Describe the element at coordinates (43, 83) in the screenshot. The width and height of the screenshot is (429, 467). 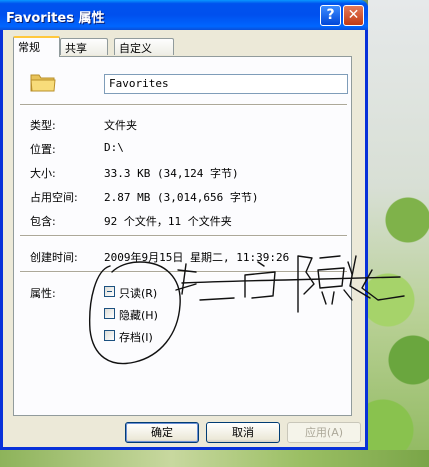
I see `folder-icon` at that location.